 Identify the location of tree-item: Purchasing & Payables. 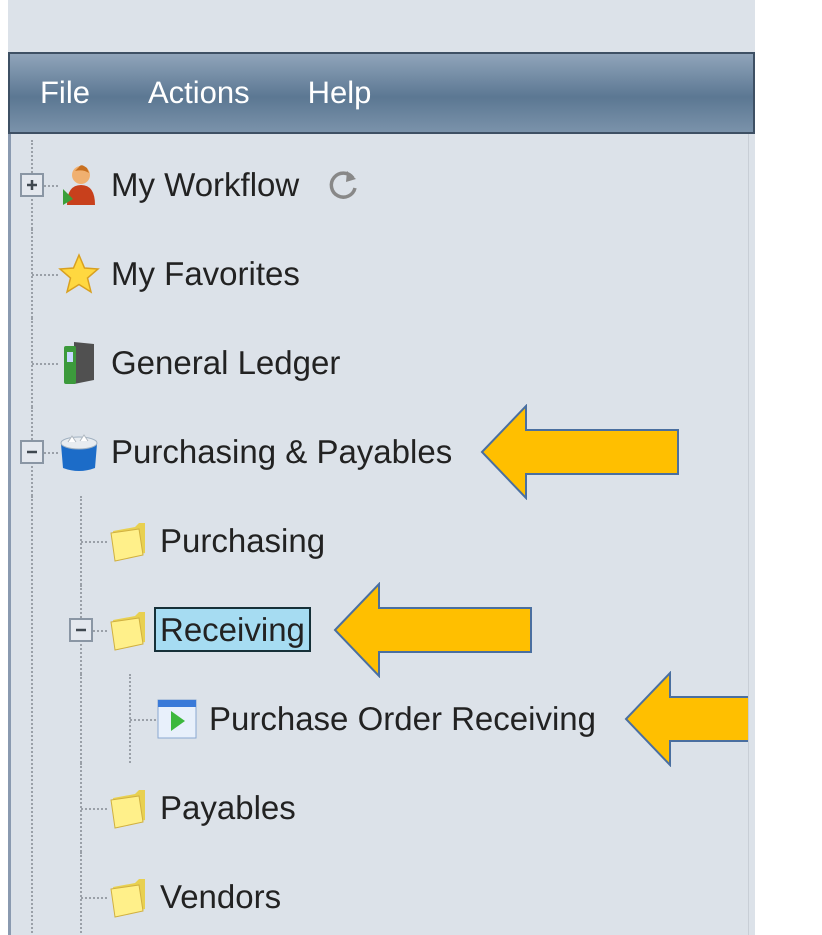
(281, 451).